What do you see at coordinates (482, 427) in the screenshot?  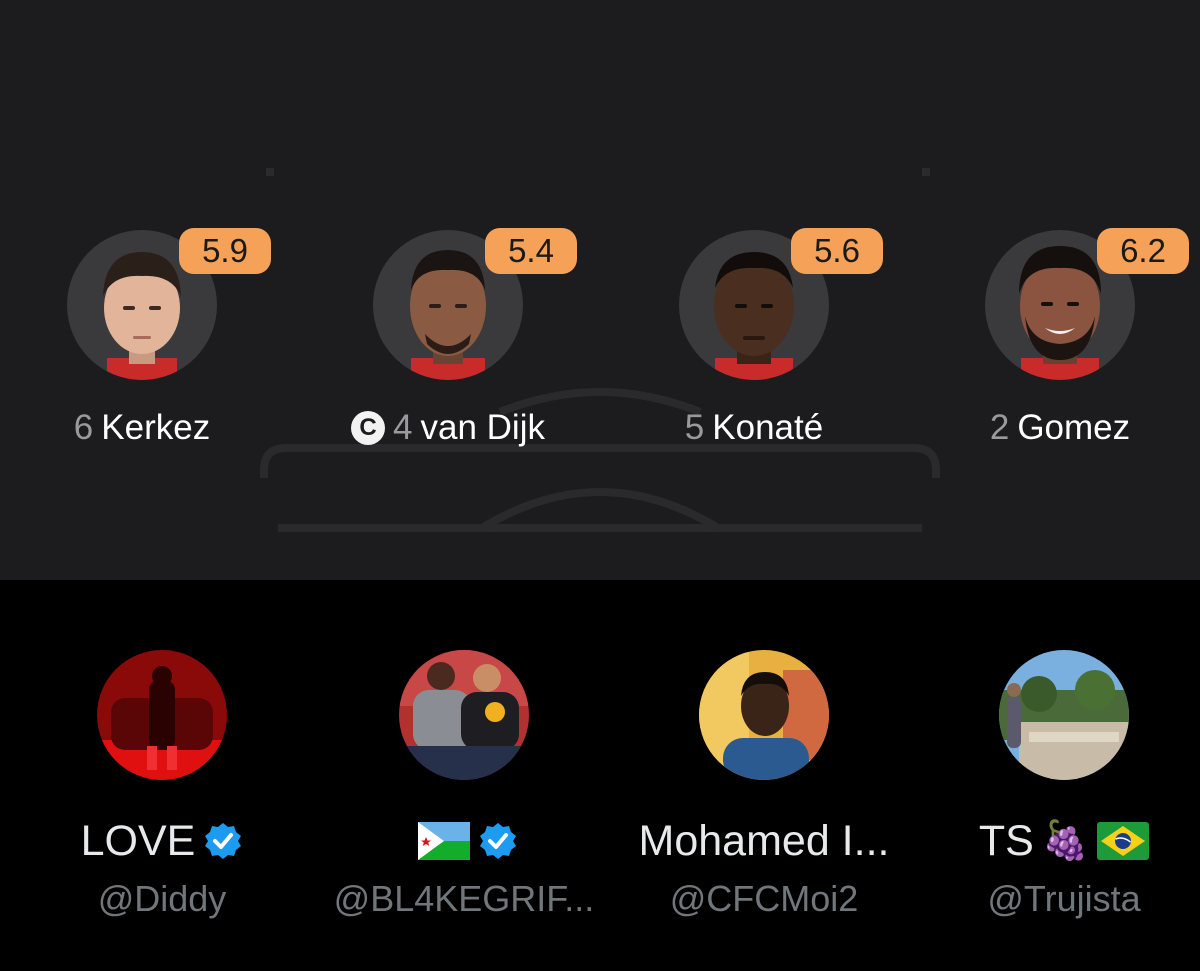 I see `player-name: van Dijk` at bounding box center [482, 427].